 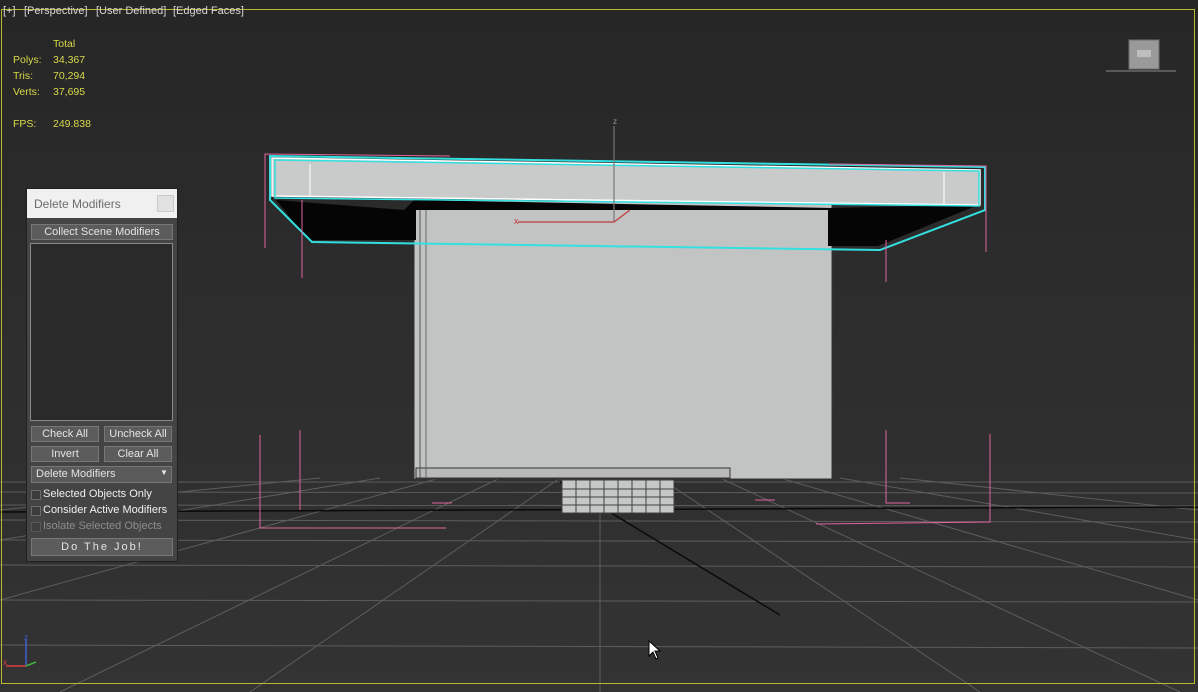 What do you see at coordinates (20, 650) in the screenshot?
I see `axis-tripod-icon: z x` at bounding box center [20, 650].